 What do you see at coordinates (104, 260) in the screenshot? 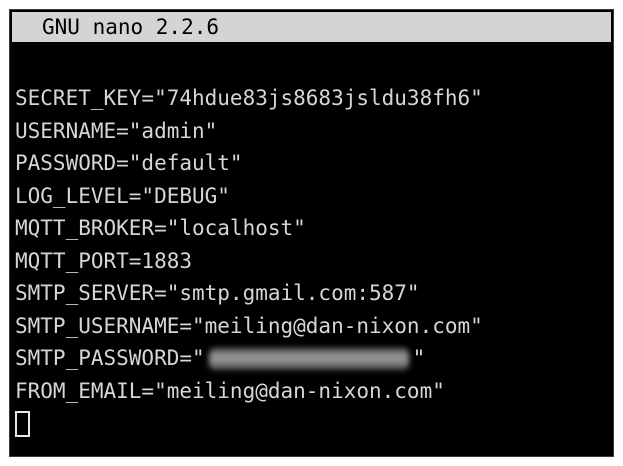
I see `config-line-mqtt-port: MQTT_PORT=1883` at bounding box center [104, 260].